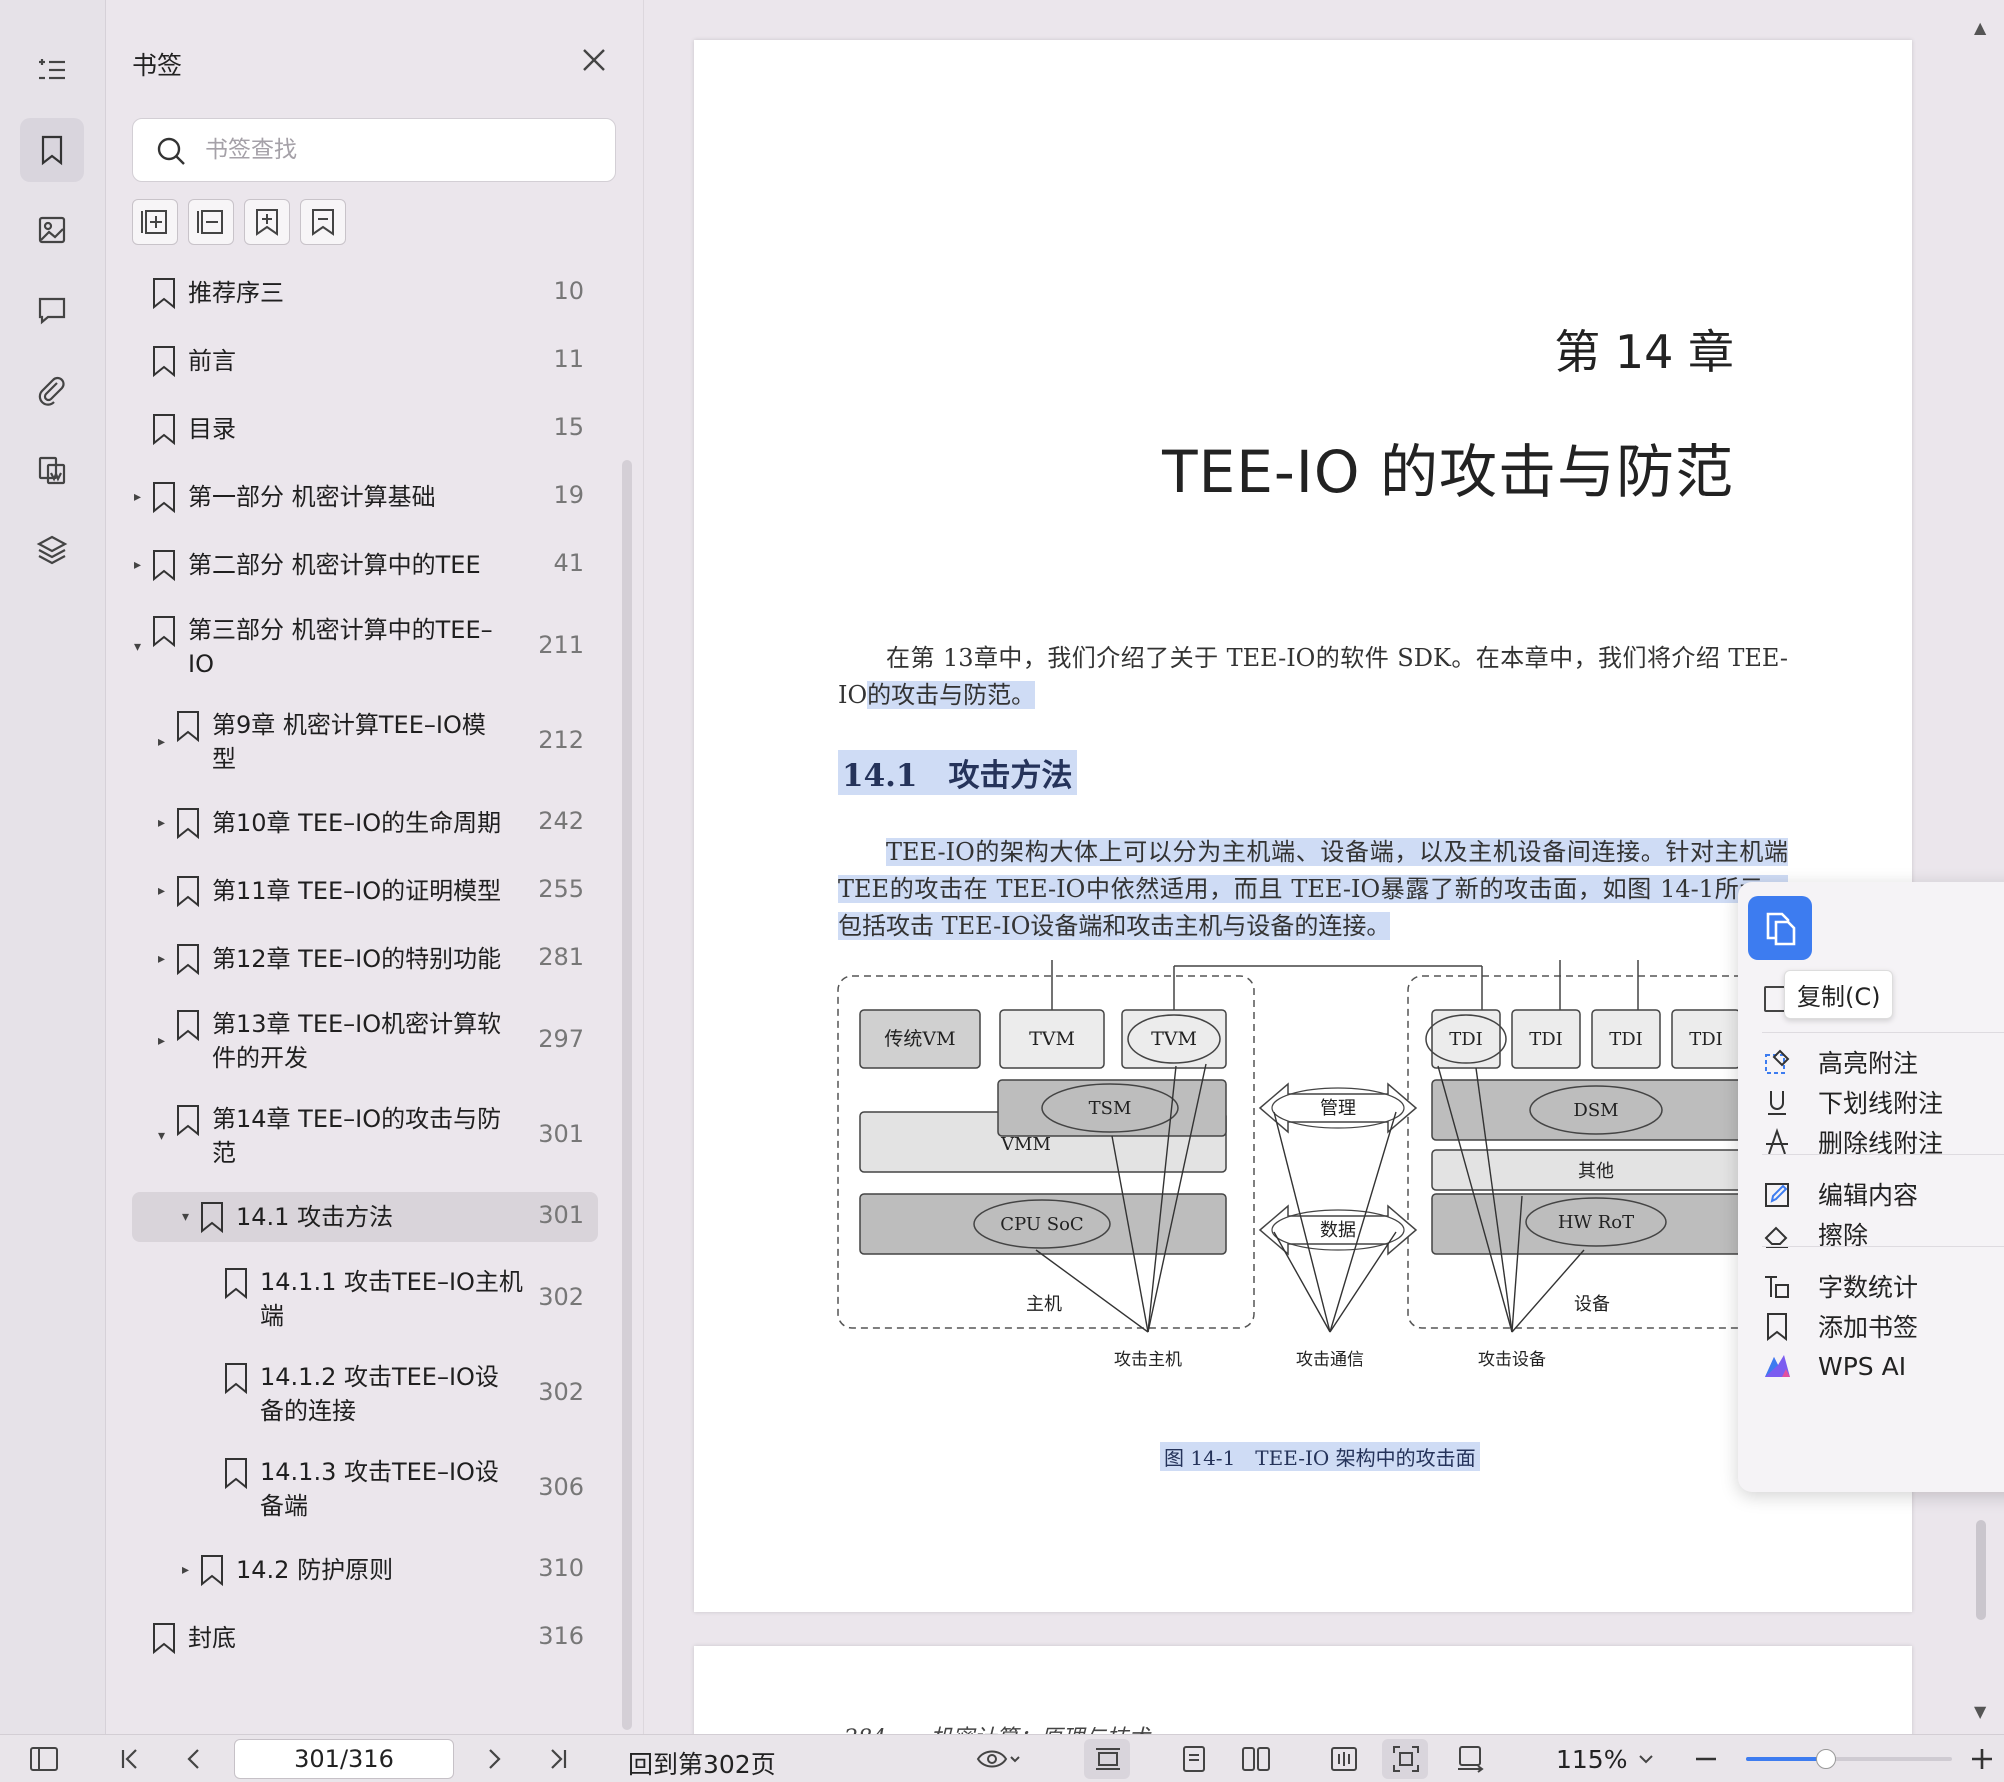 Image resolution: width=2004 pixels, height=1782 pixels. I want to click on sign-icon, so click(52, 470).